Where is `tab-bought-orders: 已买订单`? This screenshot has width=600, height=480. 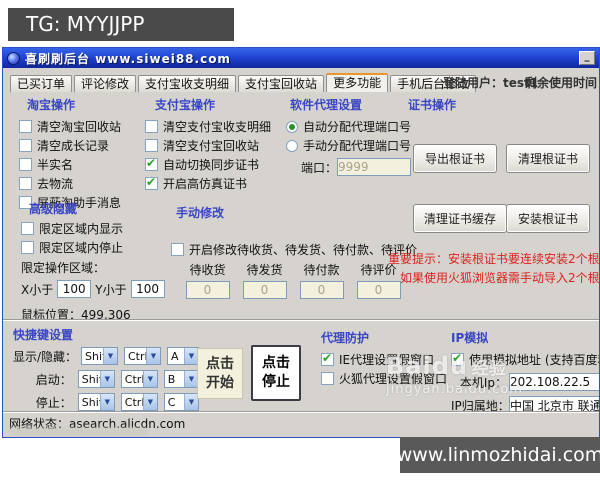
tab-bought-orders: 已买订单 is located at coordinates (41, 83).